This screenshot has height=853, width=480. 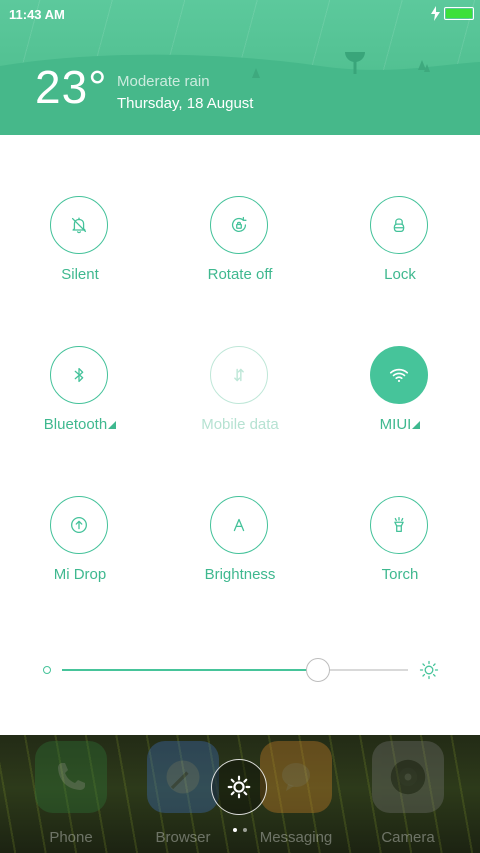 I want to click on tile-mi-drop-button, so click(x=79, y=525).